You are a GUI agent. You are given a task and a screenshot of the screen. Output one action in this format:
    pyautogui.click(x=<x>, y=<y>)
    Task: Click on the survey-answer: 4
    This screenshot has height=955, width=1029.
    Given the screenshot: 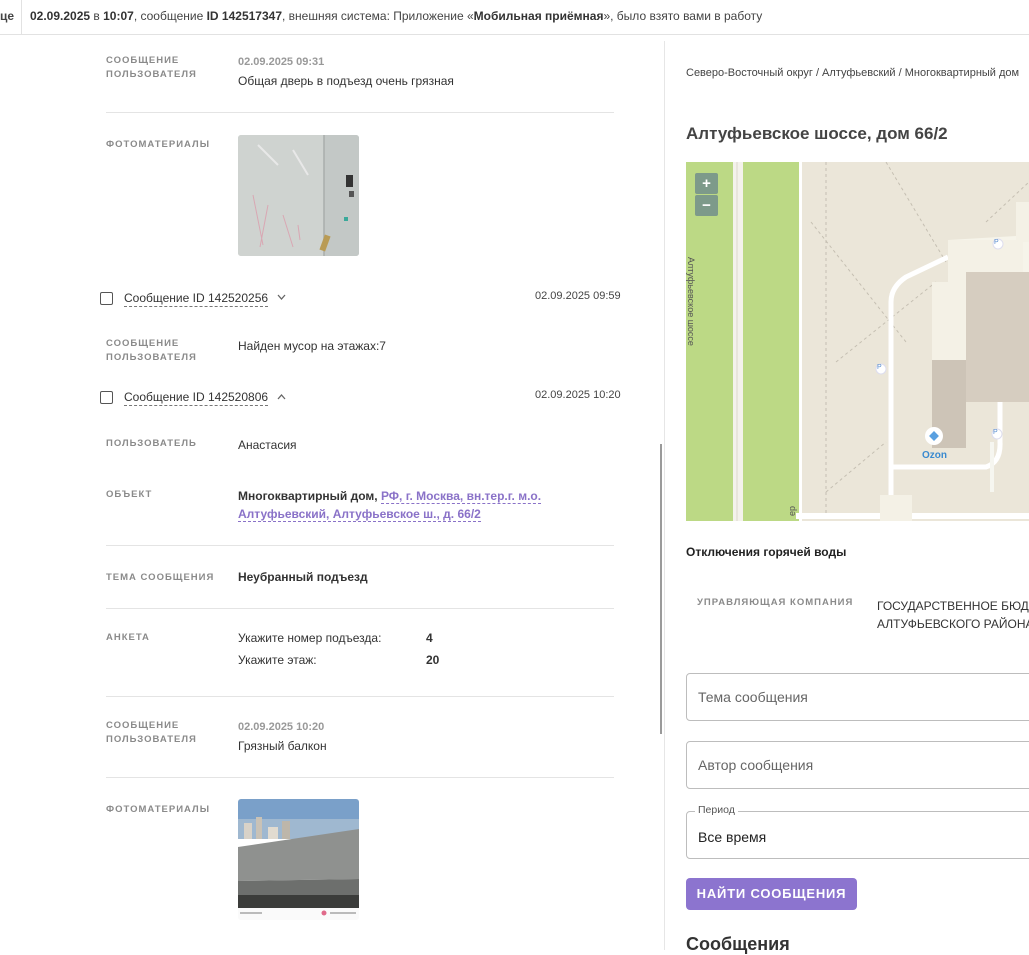 What is the action you would take?
    pyautogui.click(x=429, y=638)
    